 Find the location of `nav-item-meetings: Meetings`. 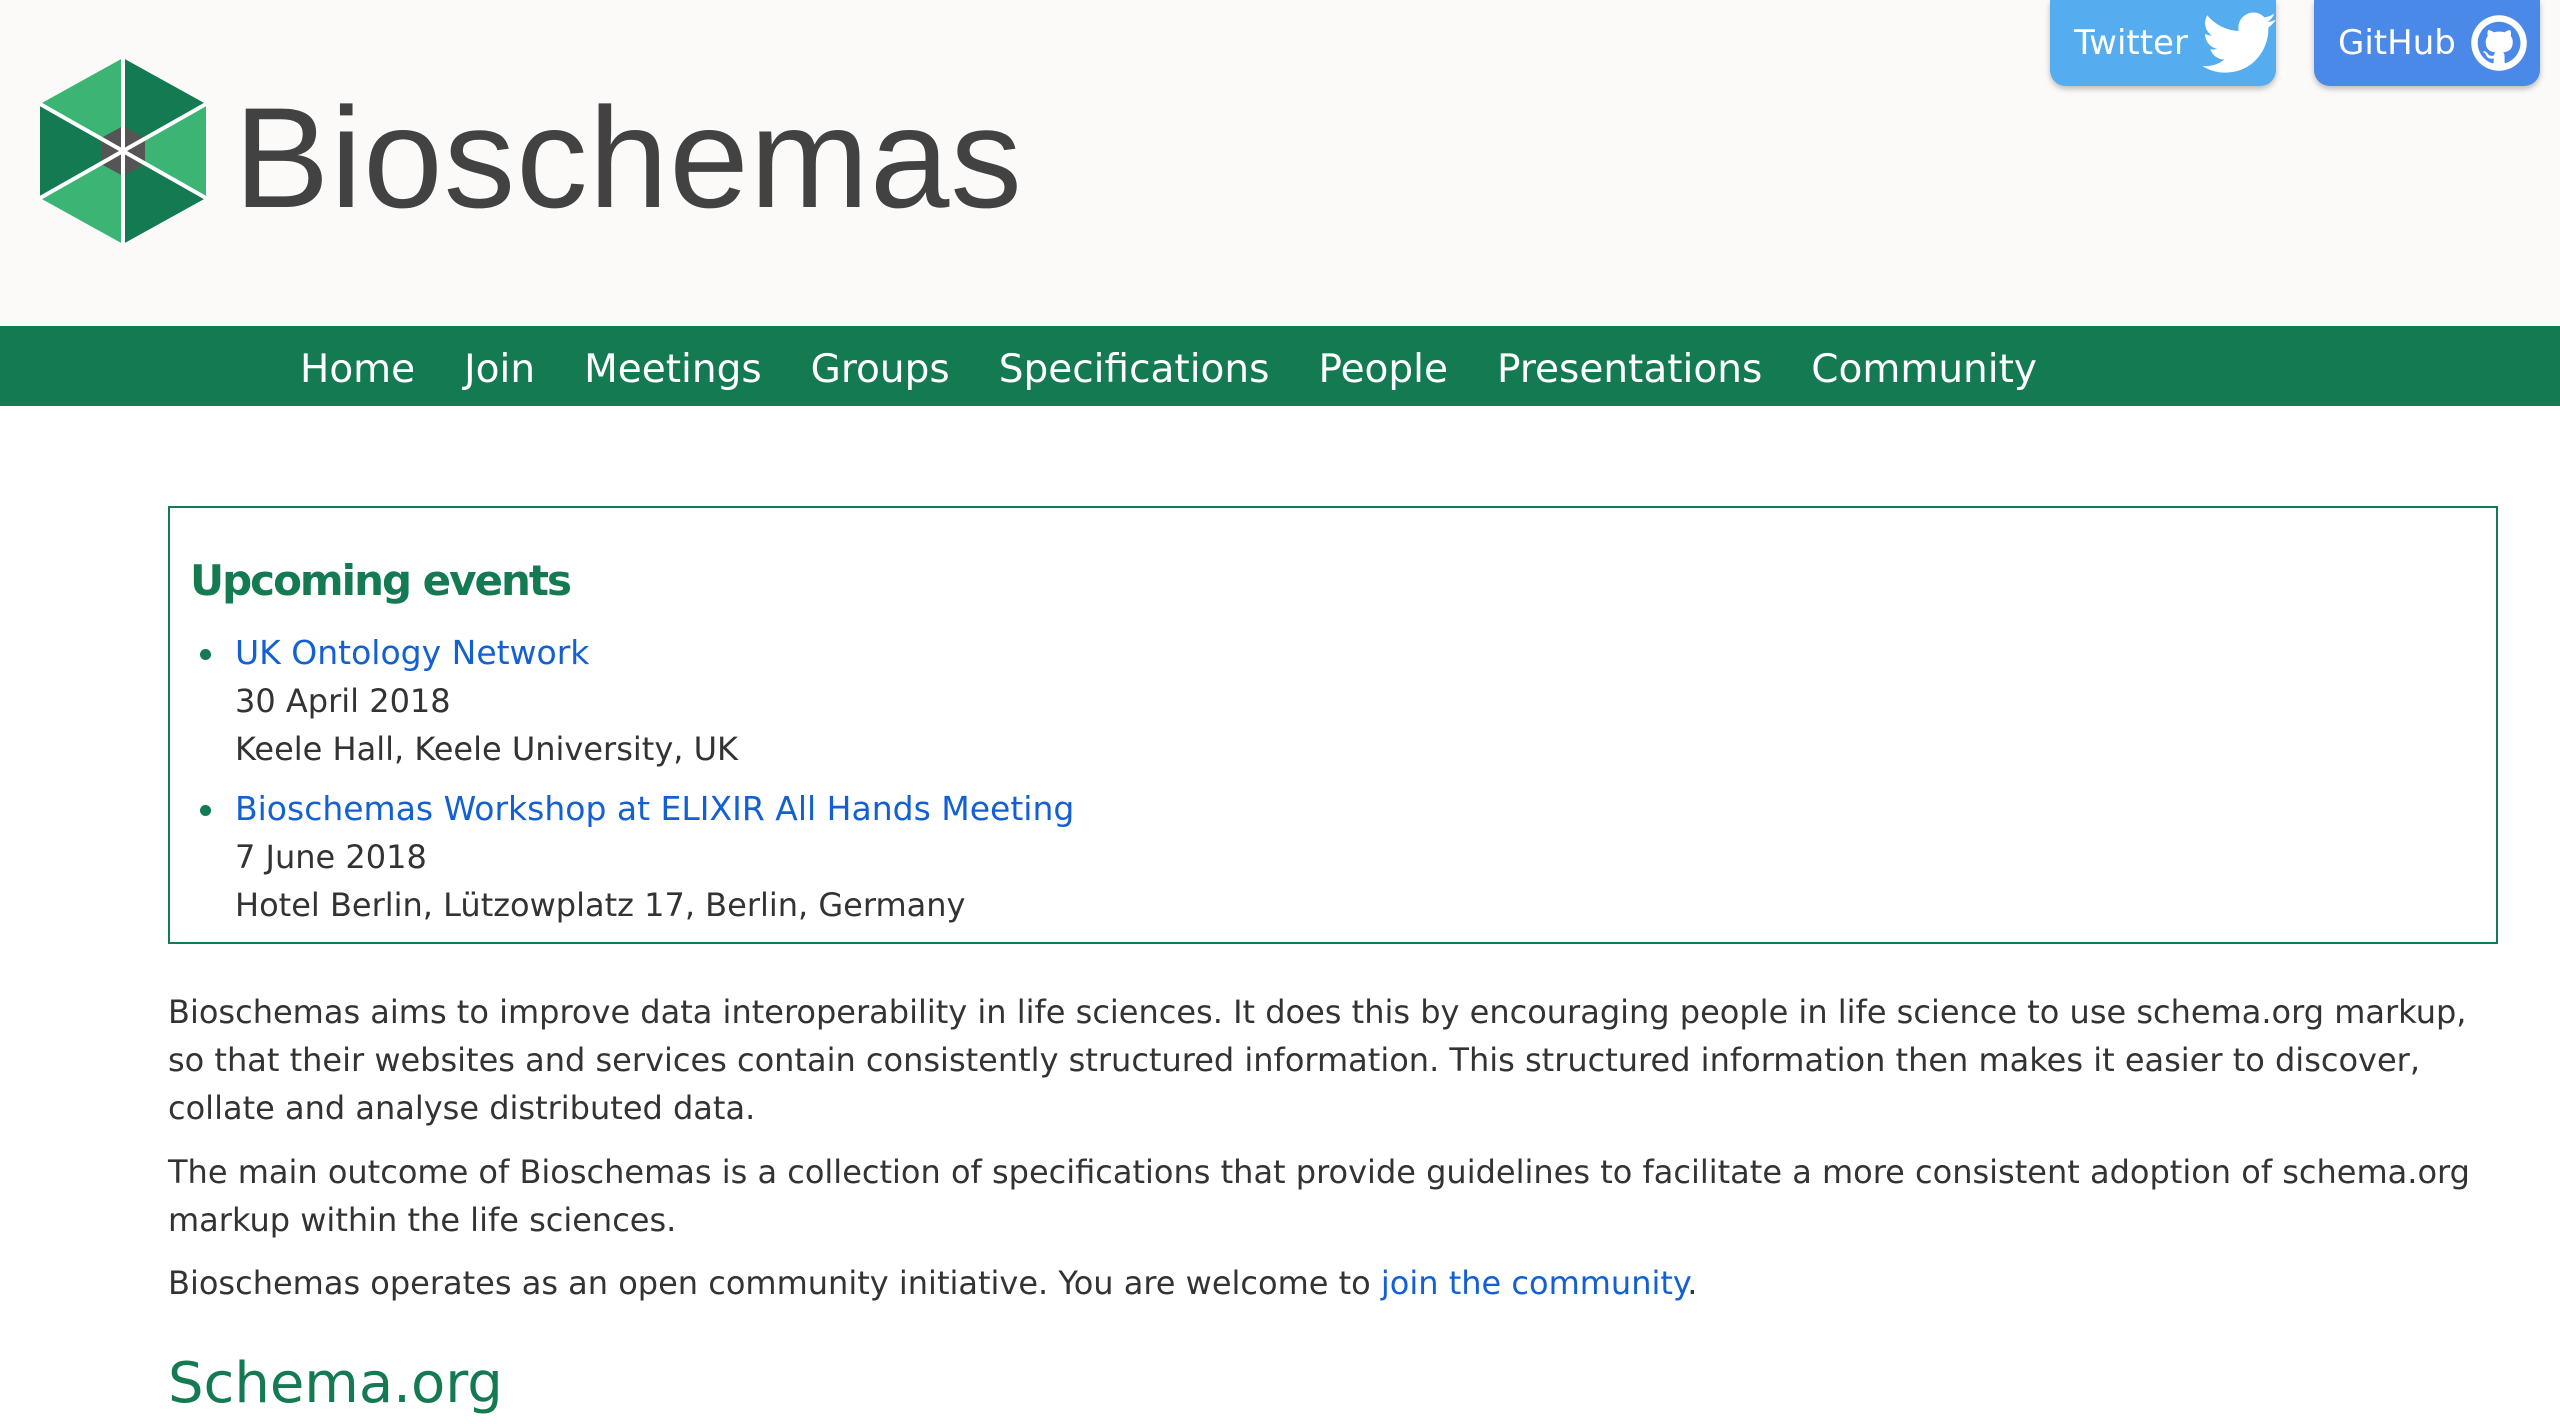

nav-item-meetings: Meetings is located at coordinates (673, 370).